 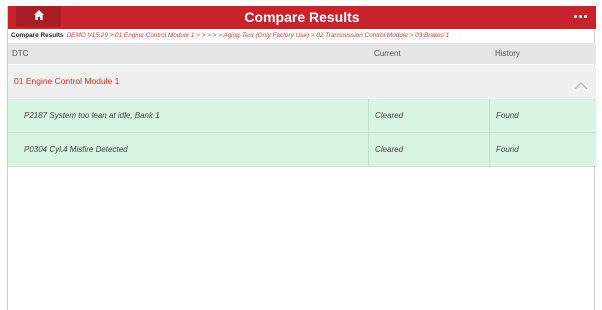 What do you see at coordinates (507, 53) in the screenshot?
I see `column-header-history: History` at bounding box center [507, 53].